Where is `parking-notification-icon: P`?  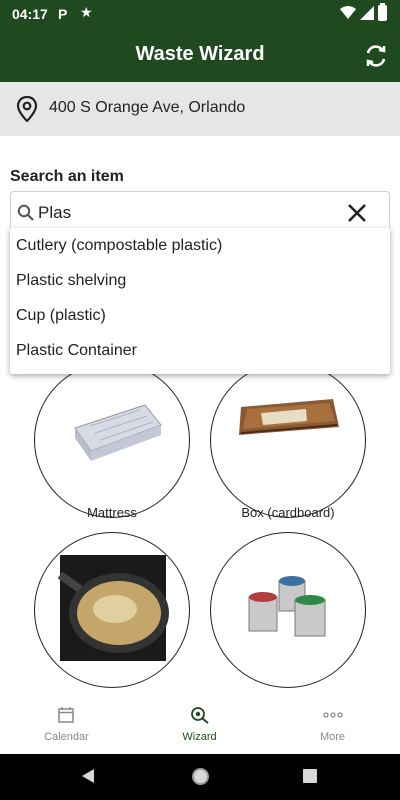 parking-notification-icon: P is located at coordinates (63, 14).